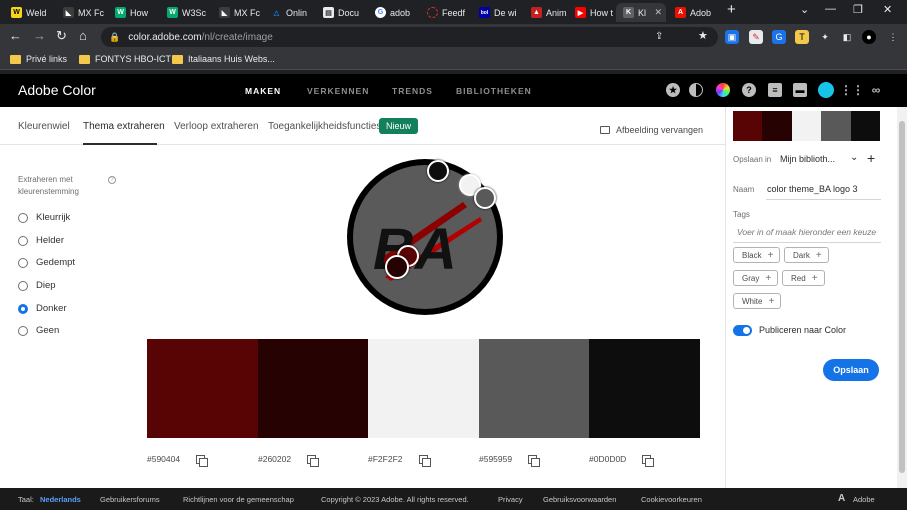  Describe the element at coordinates (826, 90) in the screenshot. I see `avatar` at that location.